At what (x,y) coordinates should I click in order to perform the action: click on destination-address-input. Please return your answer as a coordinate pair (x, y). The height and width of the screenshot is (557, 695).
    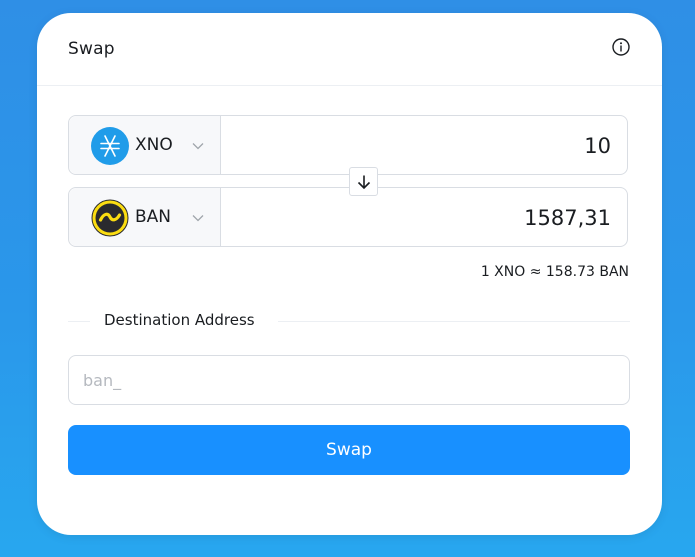
    Looking at the image, I should click on (349, 380).